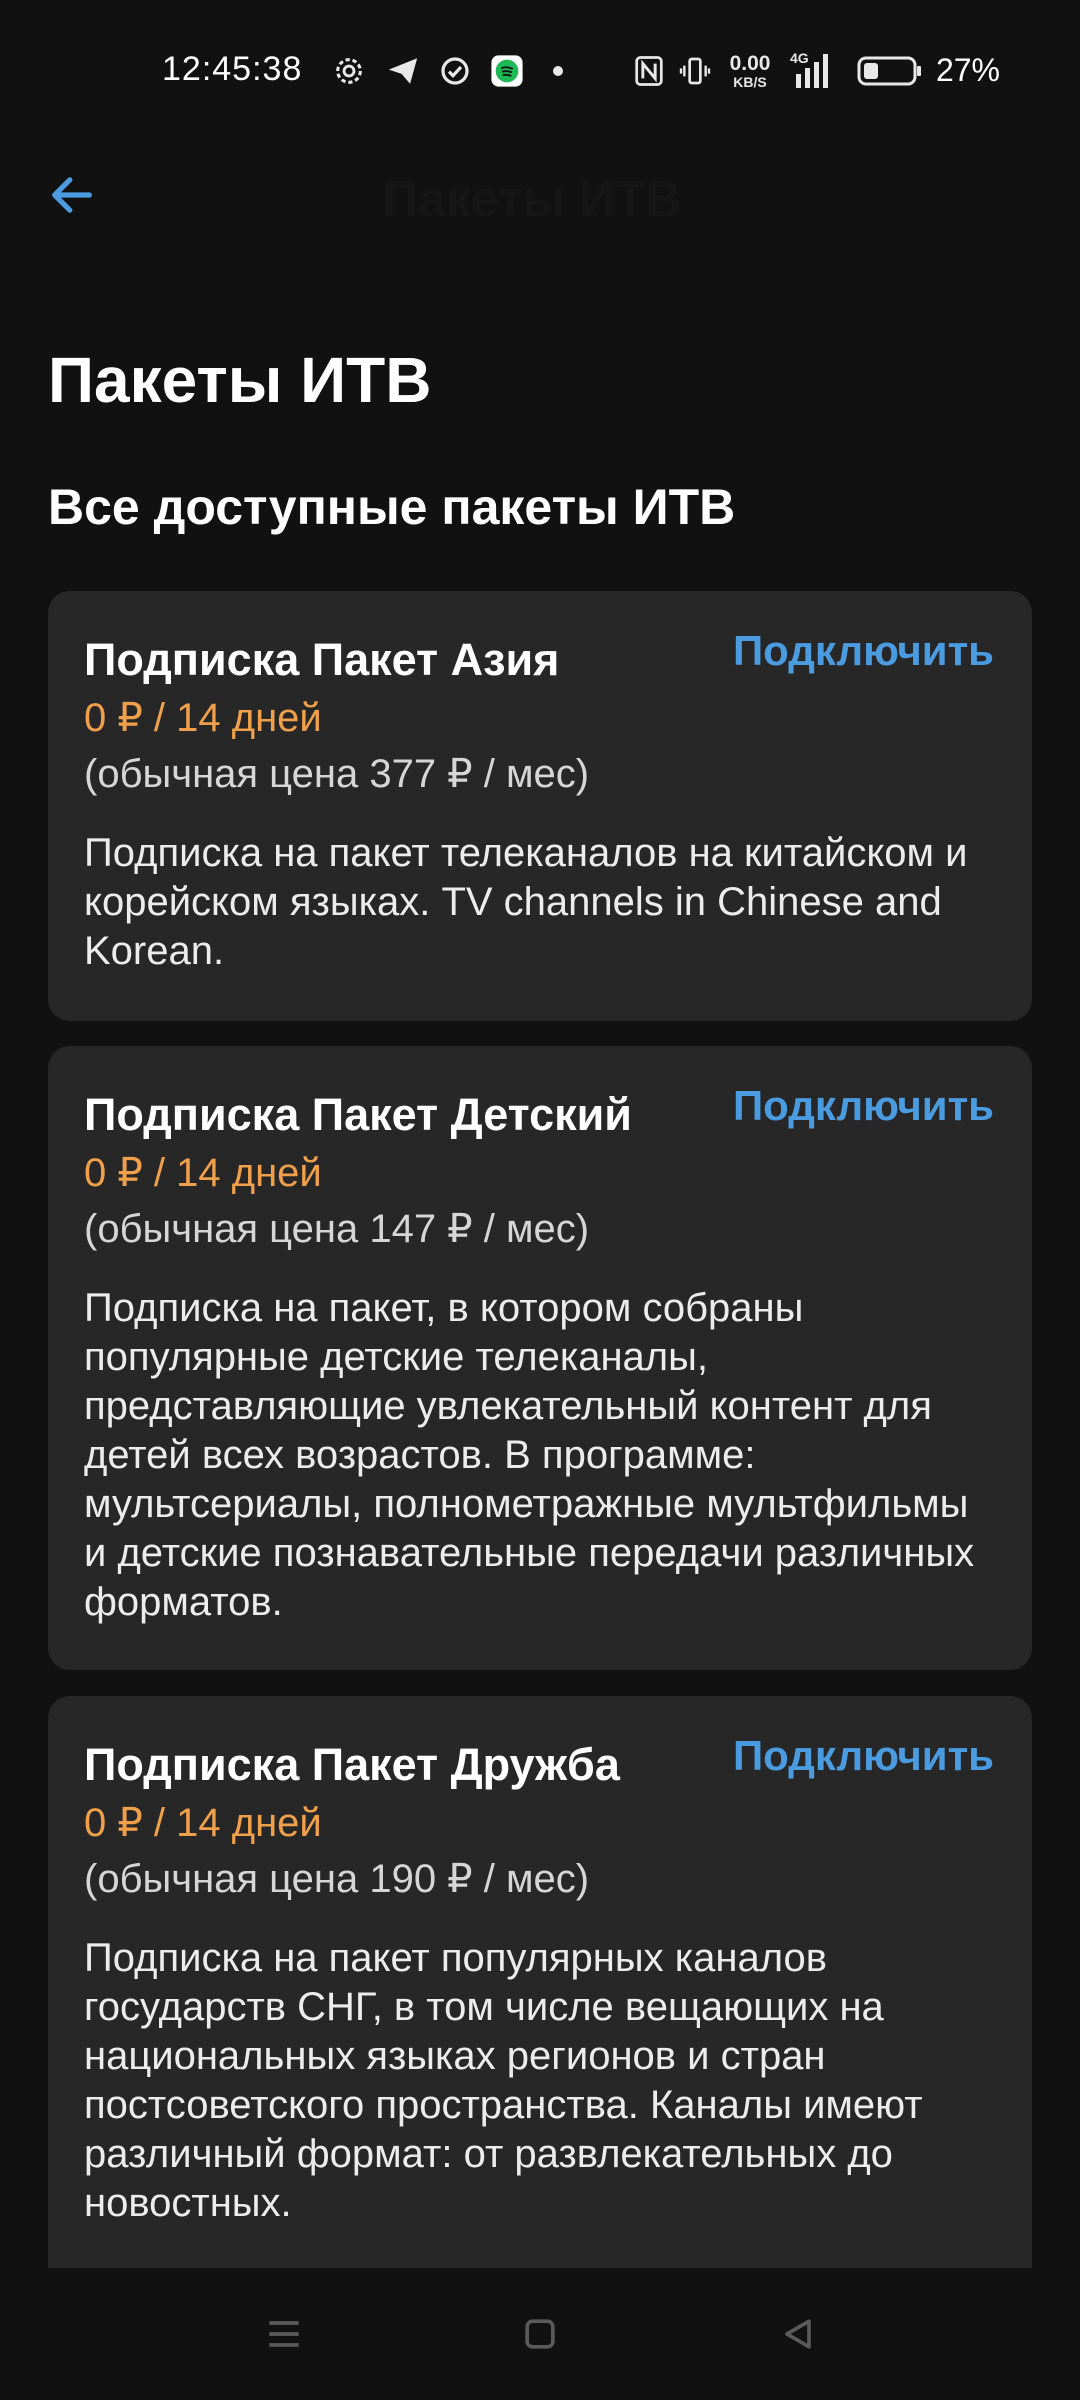 The image size is (1080, 2400). Describe the element at coordinates (750, 82) in the screenshot. I see `net-speed-unit: KB/S` at that location.